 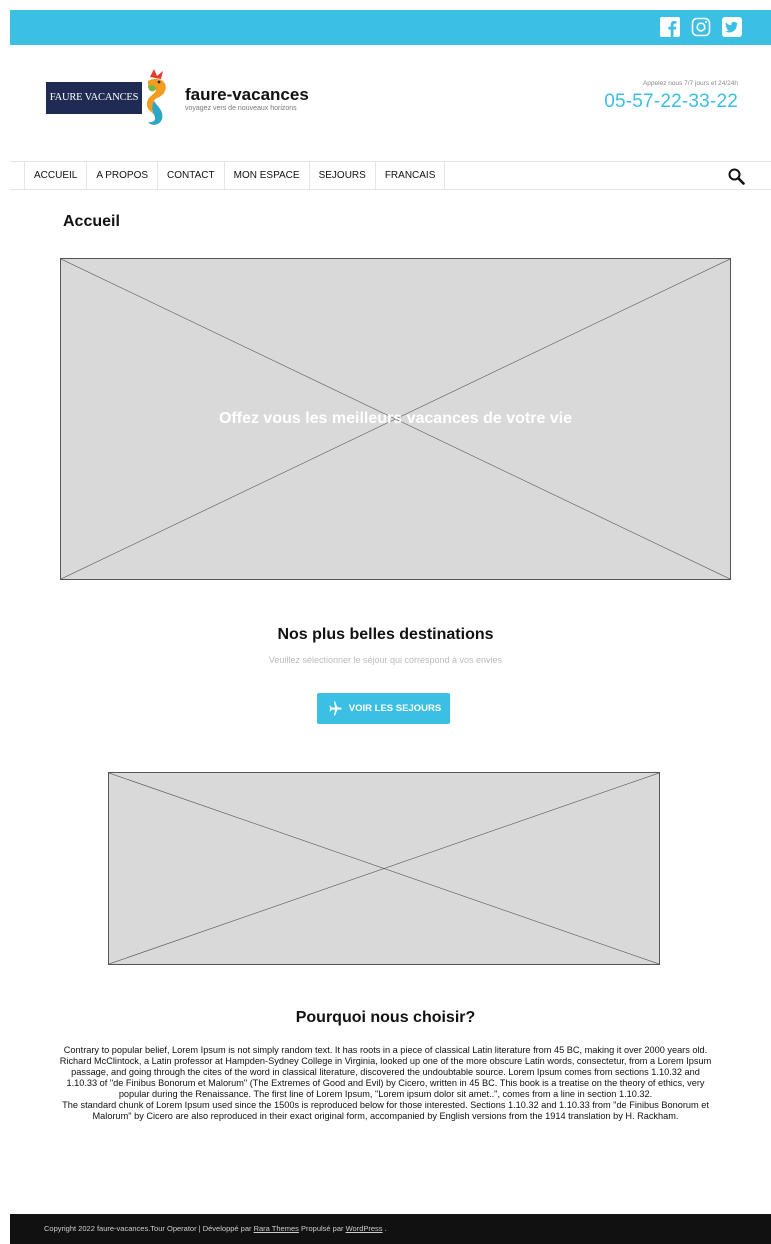 I want to click on top-bar, so click(x=390, y=27).